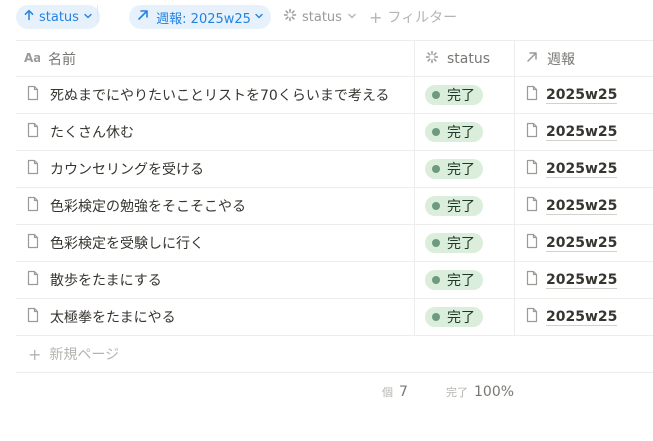  I want to click on add-filter-button: + フィルター, so click(413, 17).